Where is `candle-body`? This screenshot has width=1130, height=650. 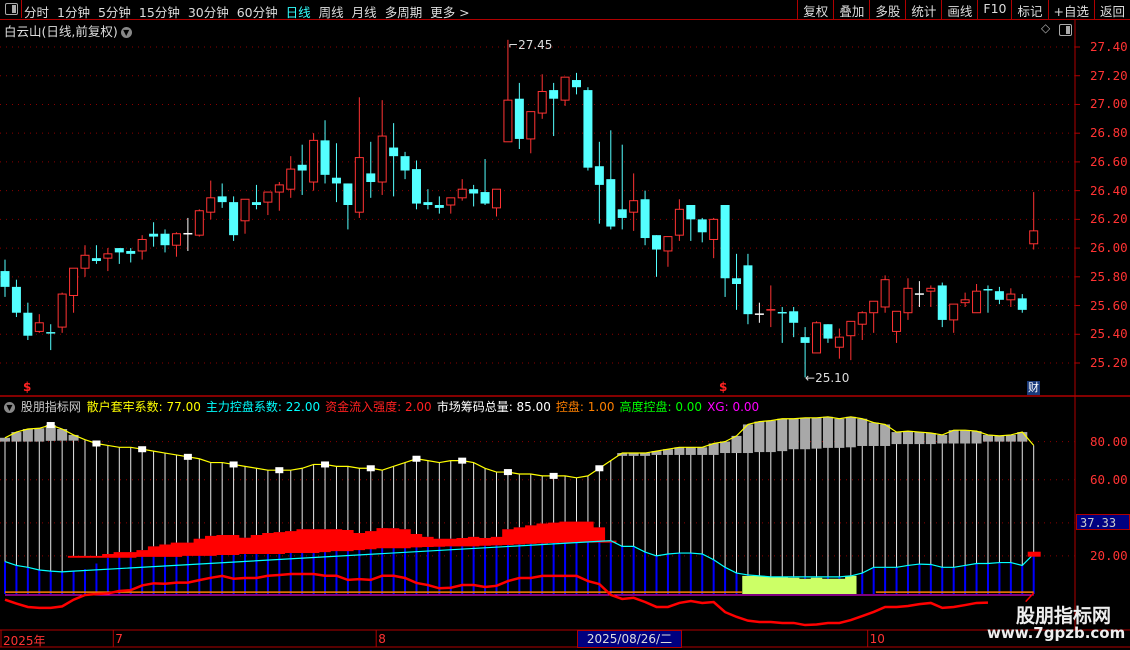
candle-body is located at coordinates (199, 223).